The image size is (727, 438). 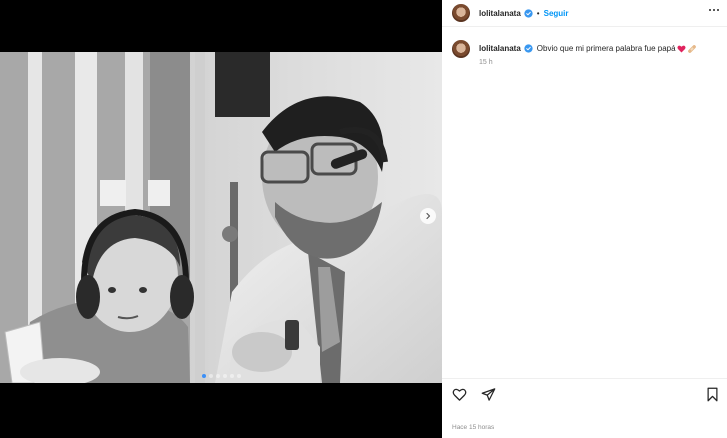 I want to click on adhesive-bandage-emoji-icon, so click(x=691, y=48).